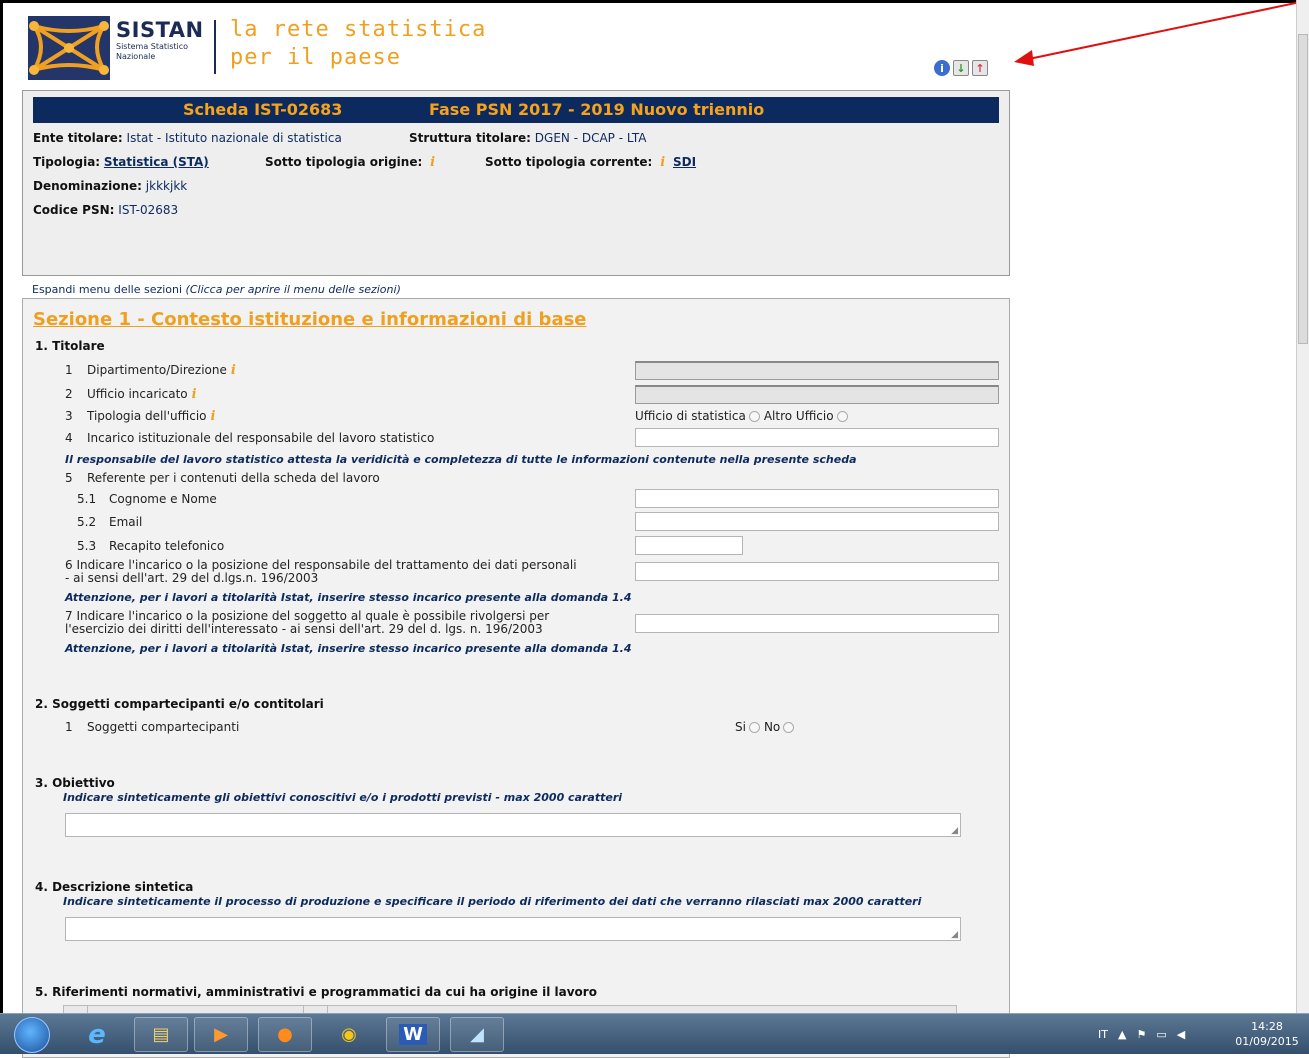  I want to click on file-explorer-icon: ▤, so click(161, 1034).